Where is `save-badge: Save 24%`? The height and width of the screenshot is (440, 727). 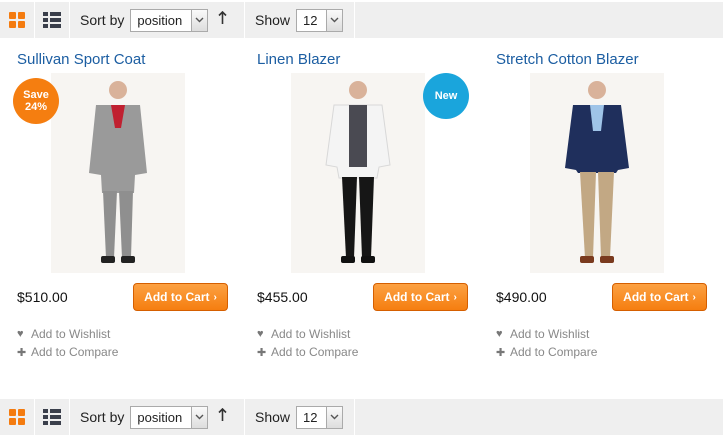
save-badge: Save 24% is located at coordinates (36, 101).